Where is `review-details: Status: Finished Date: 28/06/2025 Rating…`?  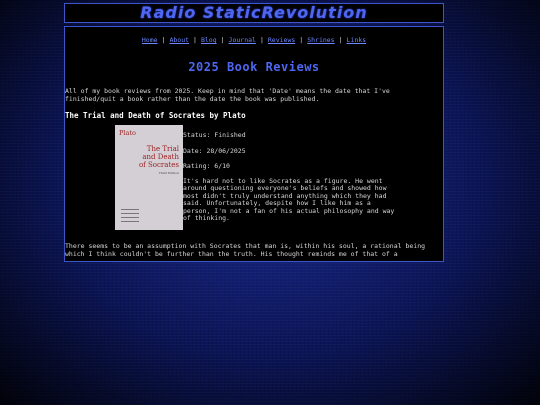 review-details: Status: Finished Date: 28/06/2025 Rating… is located at coordinates (290, 181).